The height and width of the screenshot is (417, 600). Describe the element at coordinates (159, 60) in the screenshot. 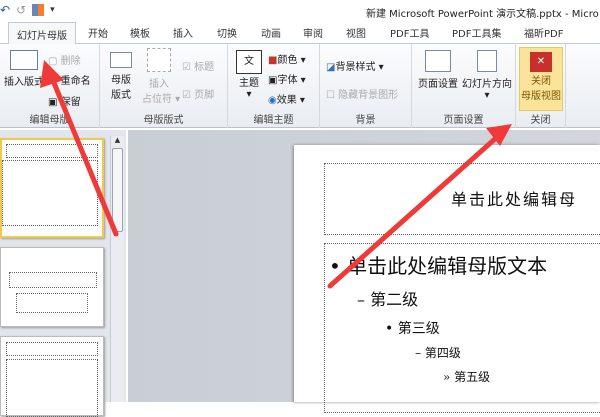

I see `placeholder-icon` at that location.